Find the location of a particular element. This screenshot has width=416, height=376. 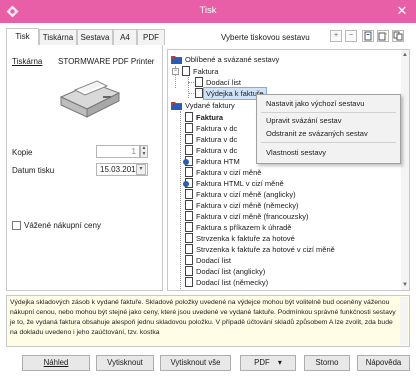

copies-field: 1 is located at coordinates (118, 151).